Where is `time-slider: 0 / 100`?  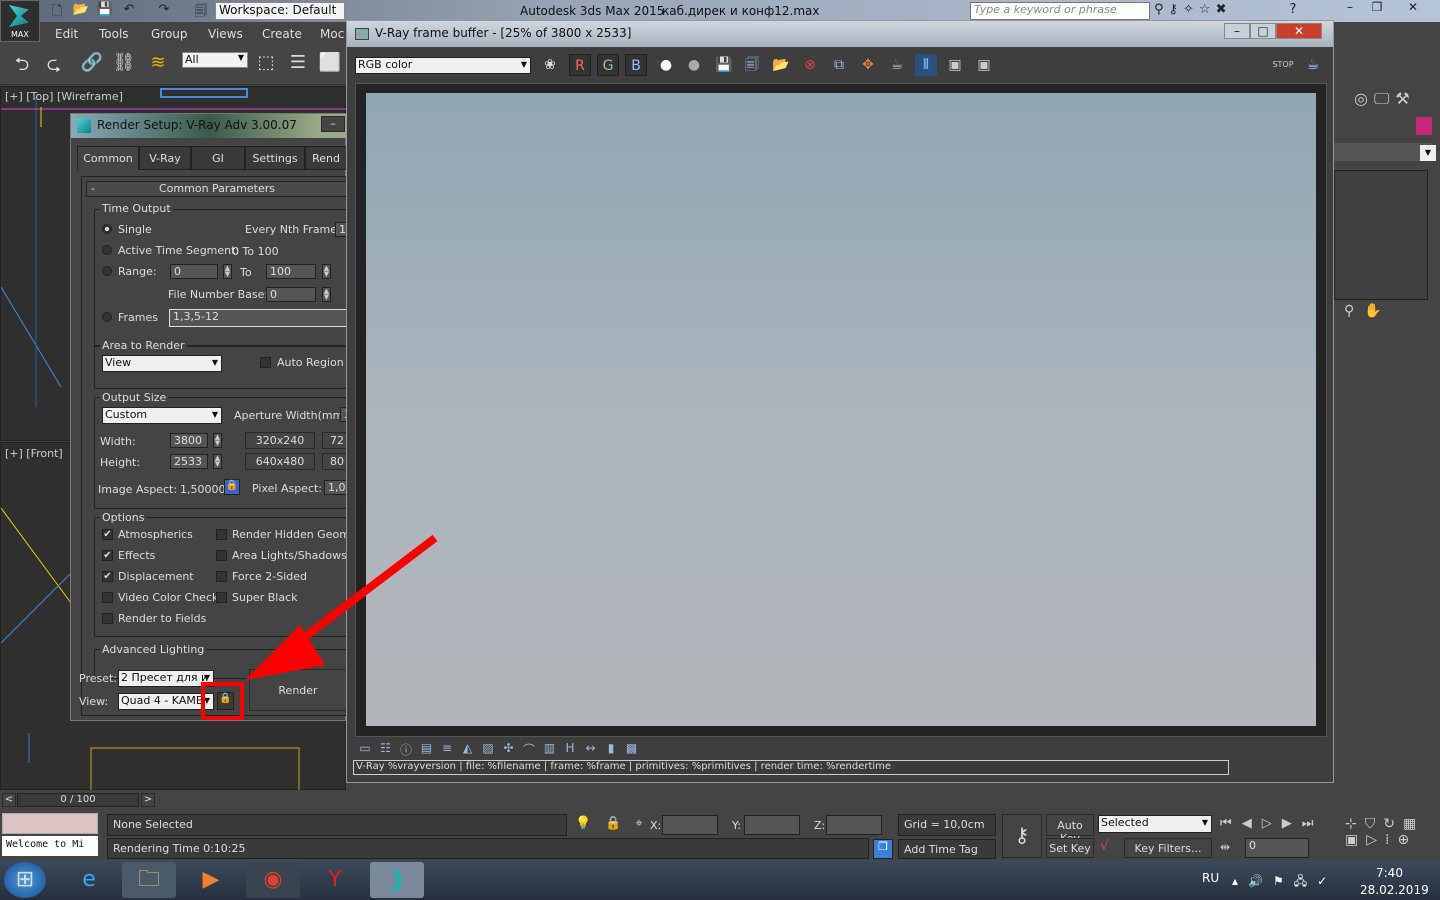 time-slider: 0 / 100 is located at coordinates (78, 800).